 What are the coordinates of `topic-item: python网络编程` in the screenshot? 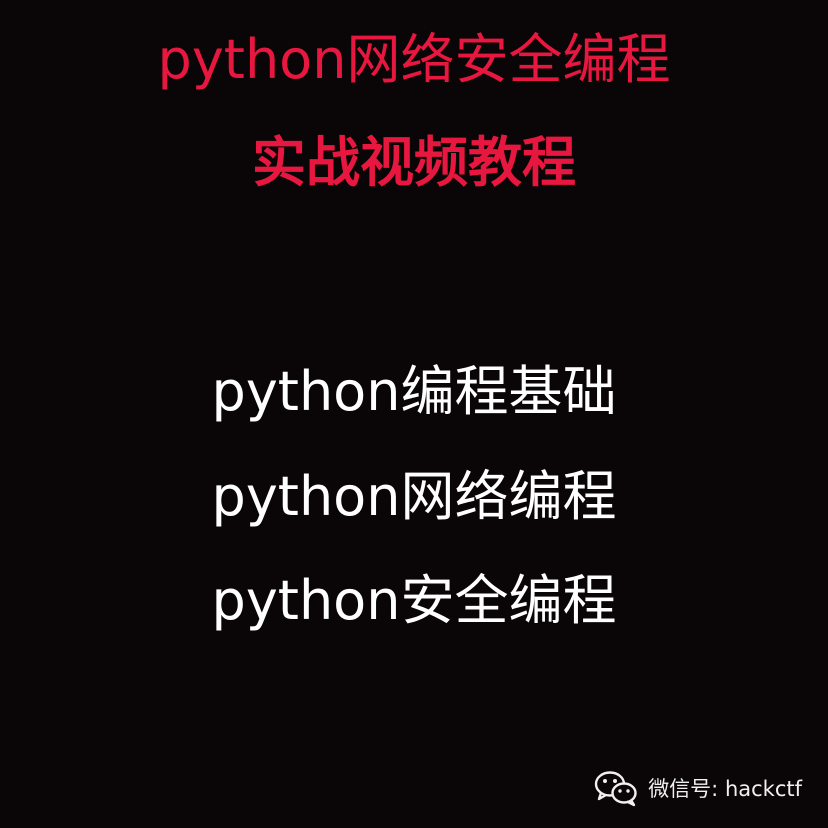 It's located at (414, 496).